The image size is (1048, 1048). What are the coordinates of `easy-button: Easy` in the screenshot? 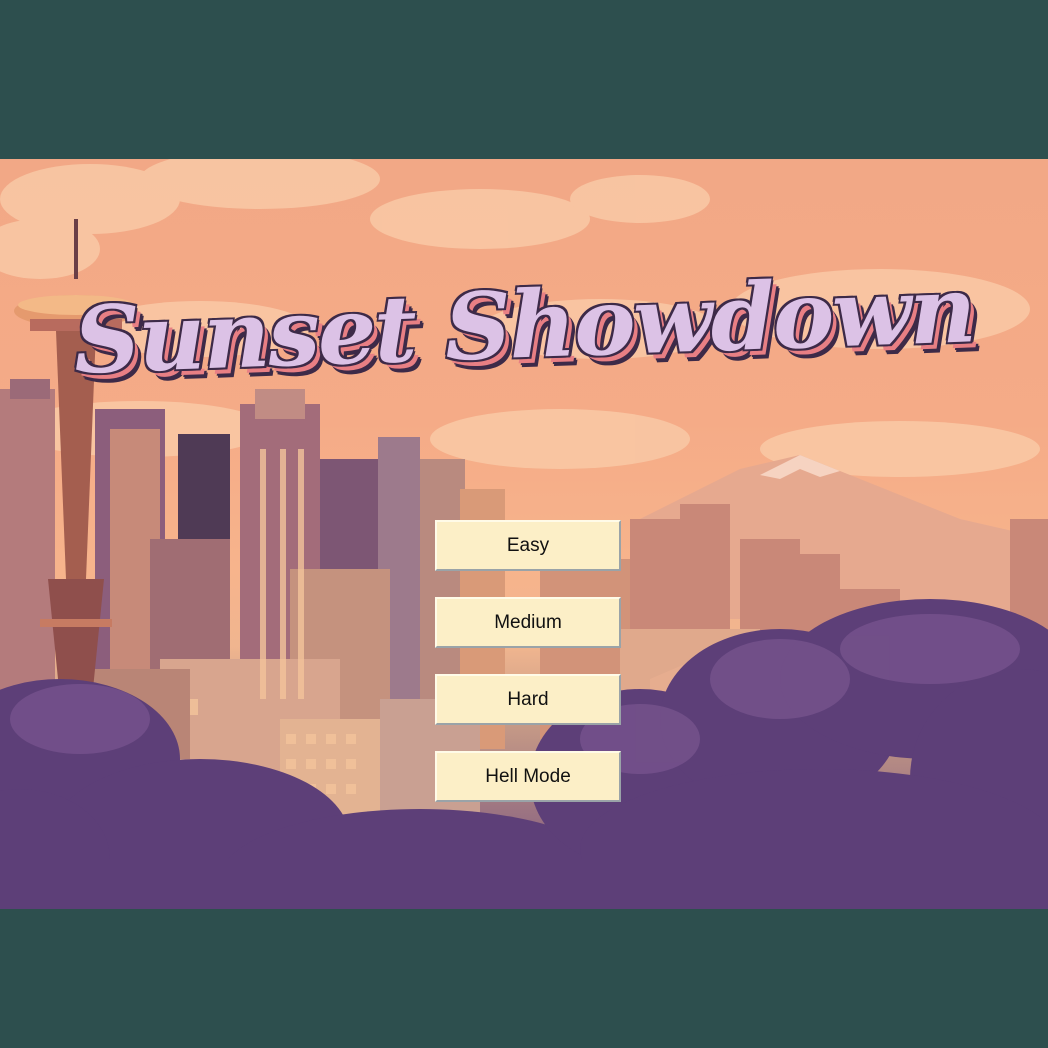 It's located at (528, 545).